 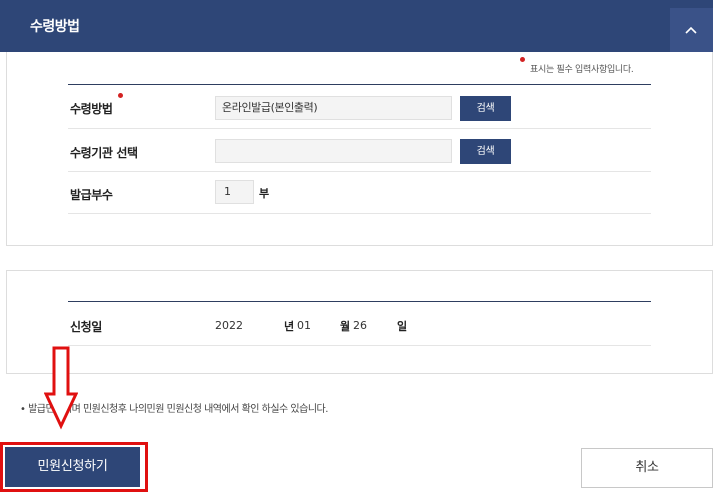 I want to click on date-month-unit: 월, so click(x=345, y=326).